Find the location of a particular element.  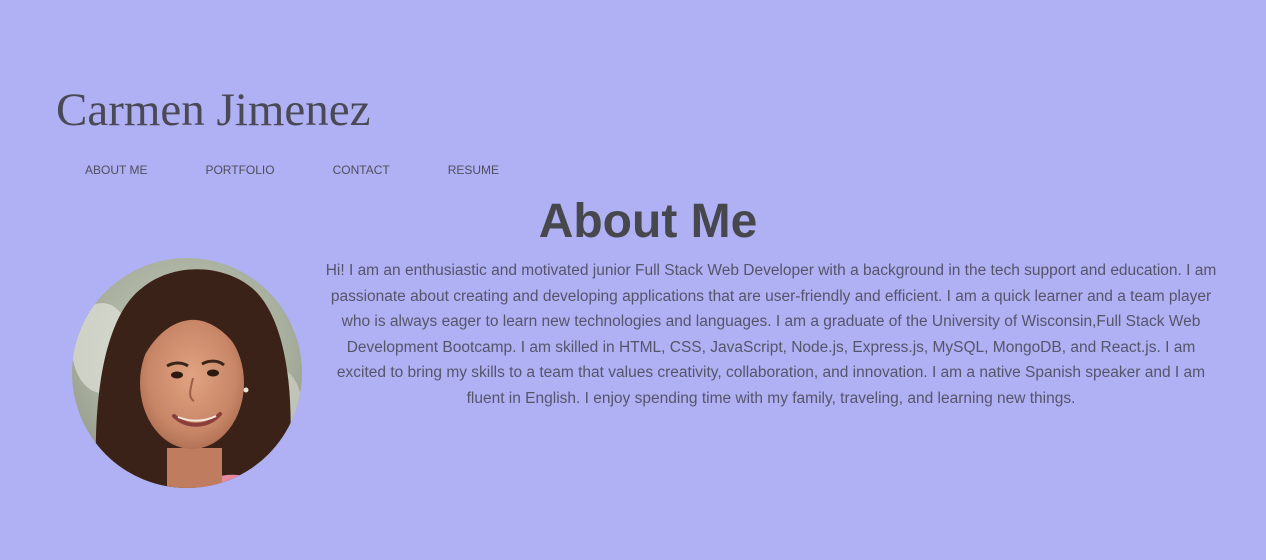

nav-item-resume: RESUME is located at coordinates (473, 170).